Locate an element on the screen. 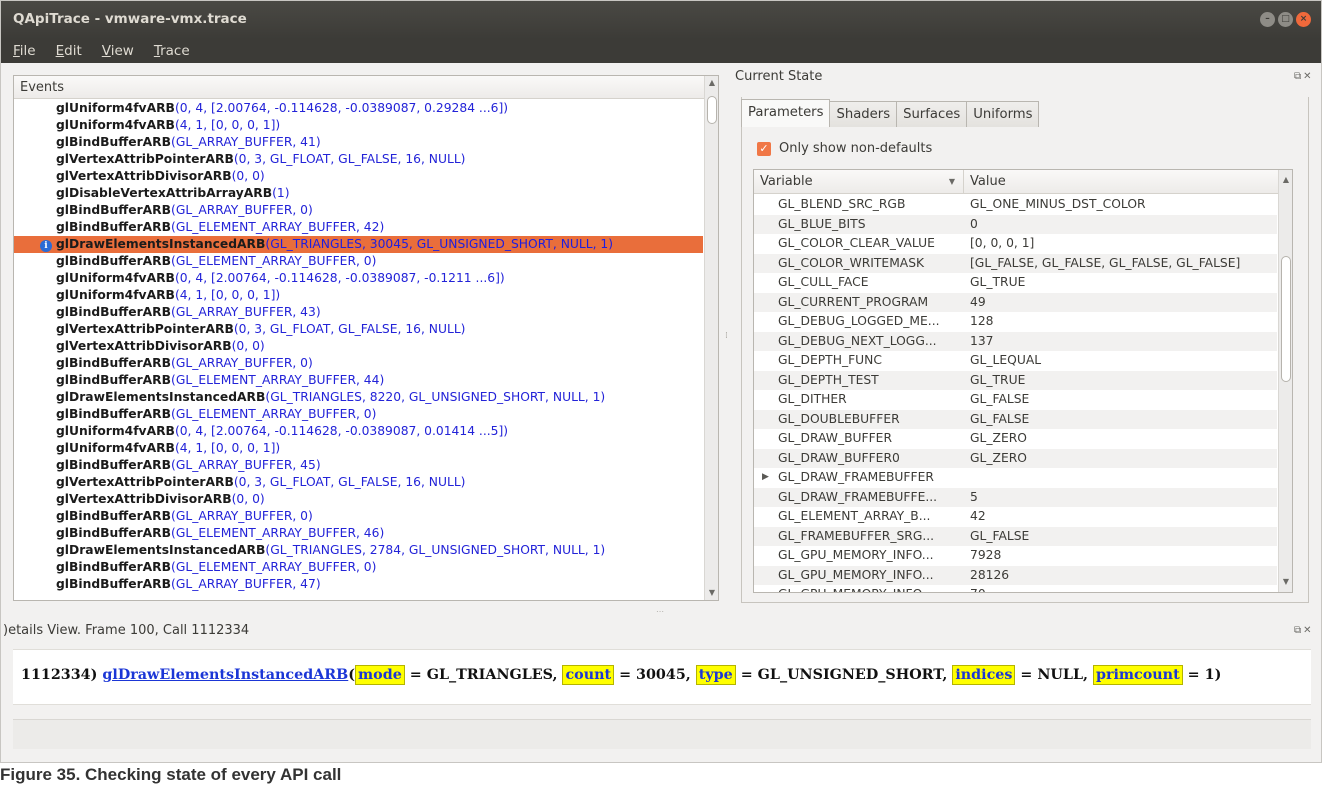 The width and height of the screenshot is (1322, 793). menu-view: View is located at coordinates (118, 51).